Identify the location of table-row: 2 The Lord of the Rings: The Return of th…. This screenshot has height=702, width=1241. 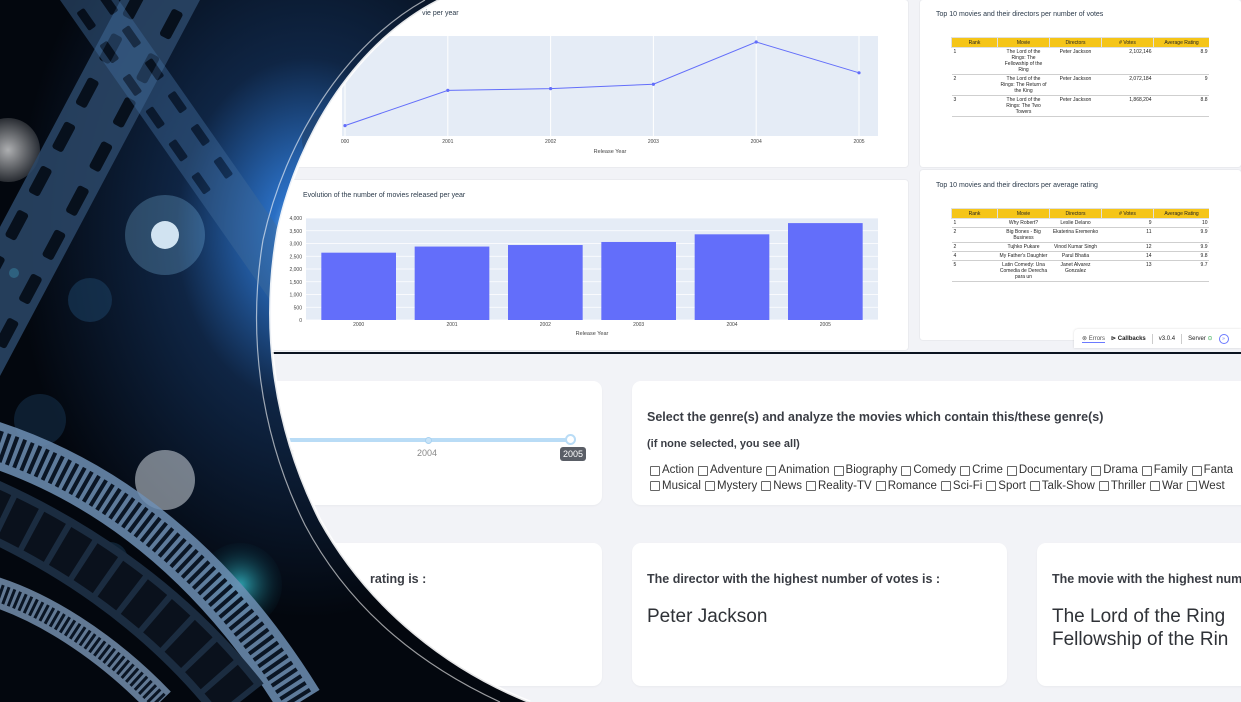
(1080, 85).